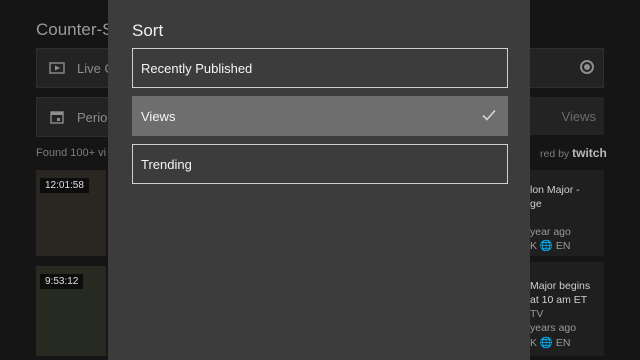  What do you see at coordinates (197, 68) in the screenshot?
I see `sort-option-label: Recently Published` at bounding box center [197, 68].